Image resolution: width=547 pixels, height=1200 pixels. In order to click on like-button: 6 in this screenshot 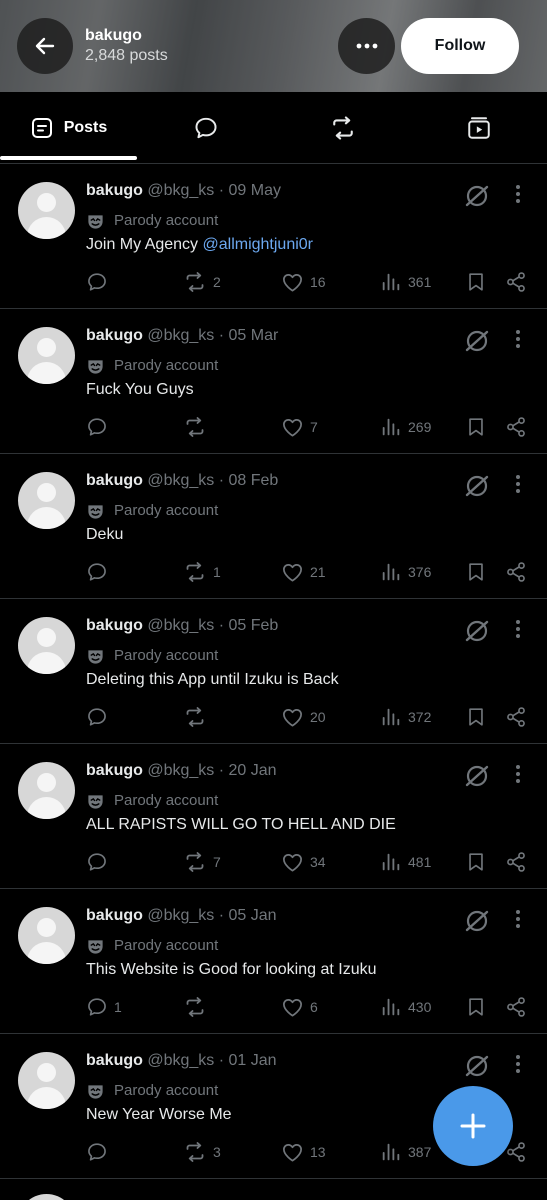, I will do `click(299, 1007)`.